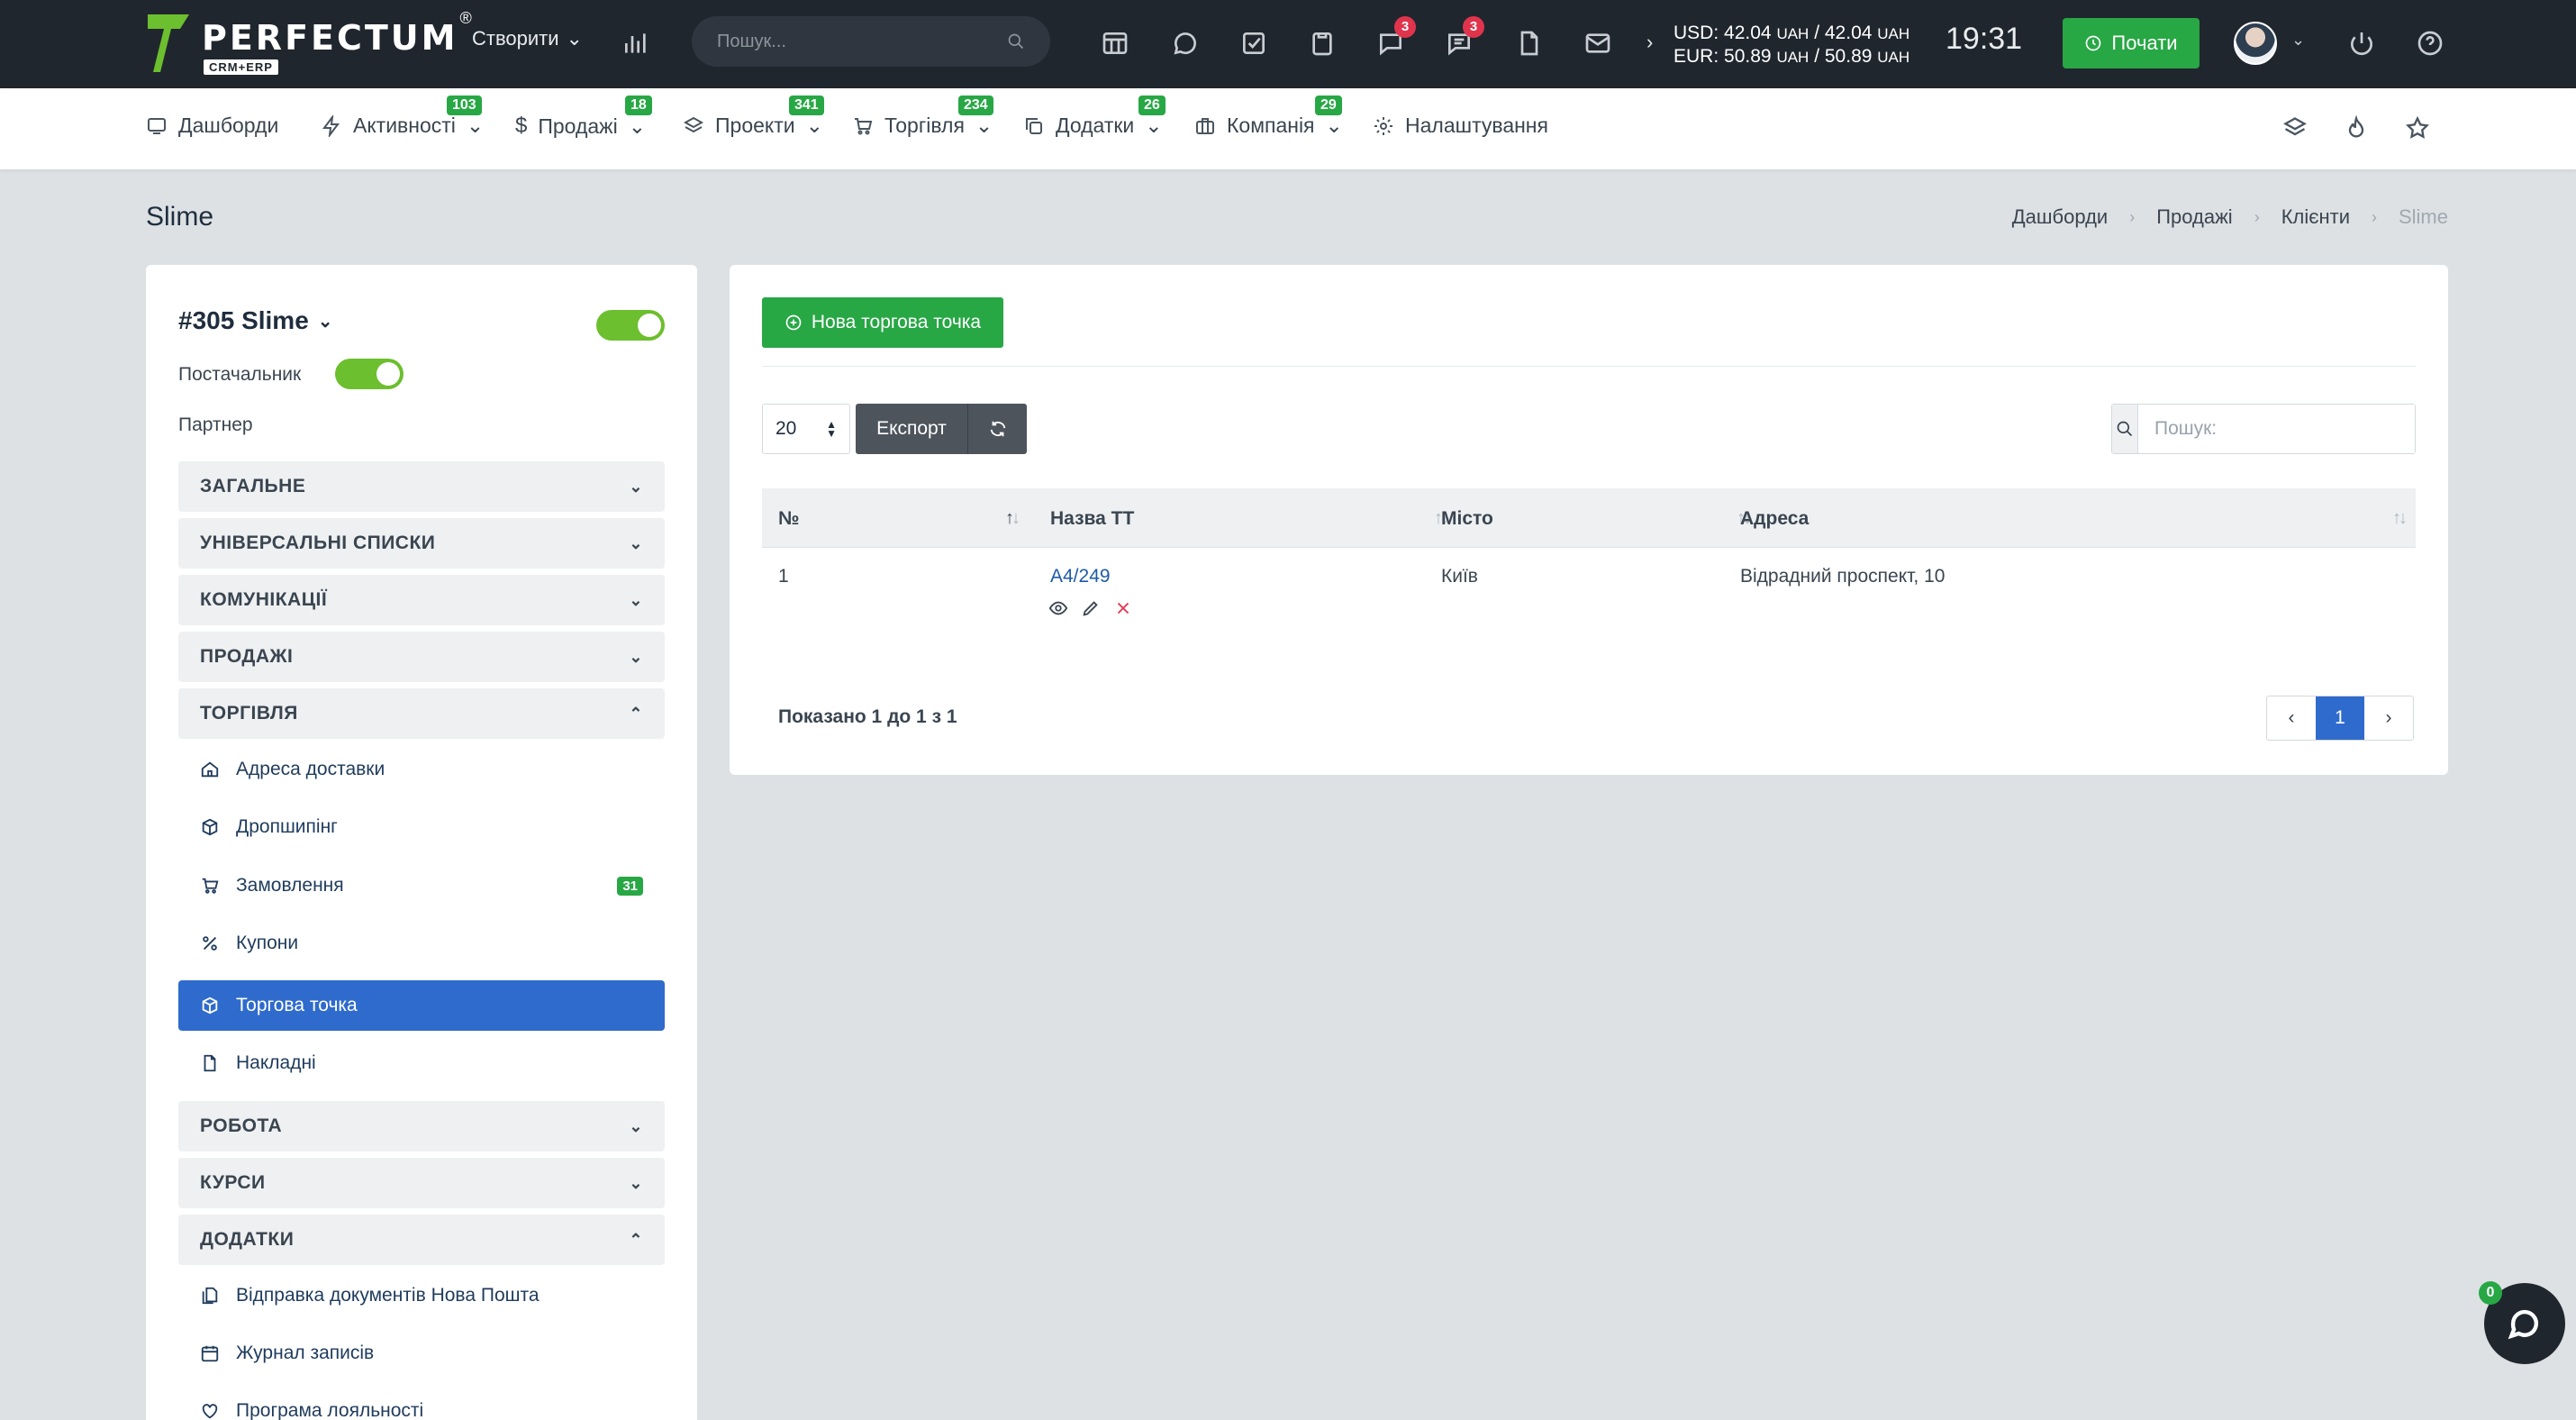 This screenshot has height=1420, width=2576. Describe the element at coordinates (215, 424) in the screenshot. I see `partner-label: Партнер` at that location.